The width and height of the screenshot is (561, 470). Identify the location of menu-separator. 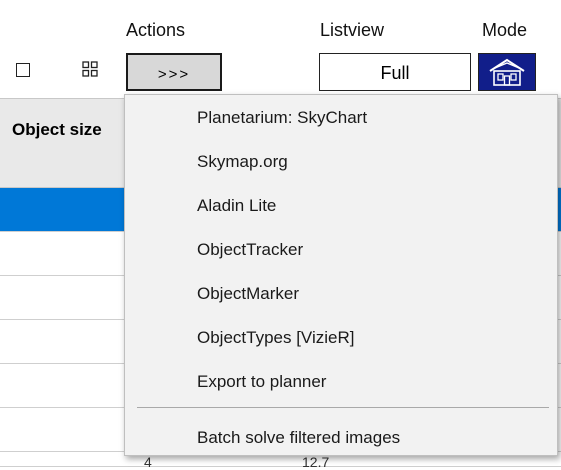
(343, 407).